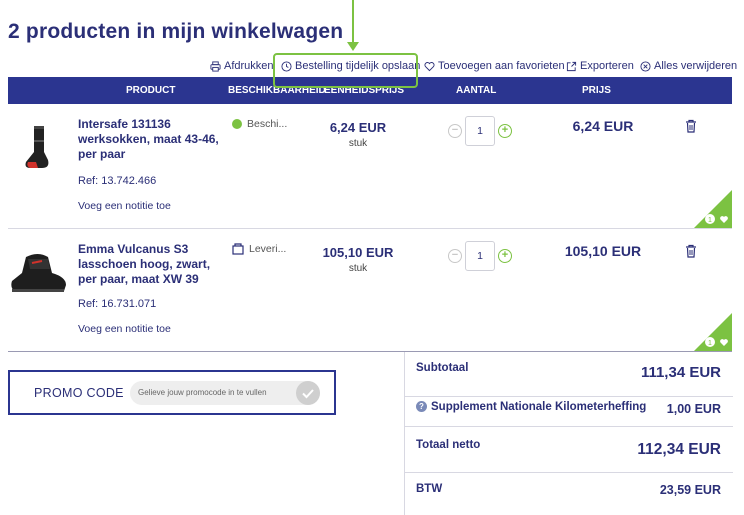 This screenshot has width=744, height=515. What do you see at coordinates (429, 489) in the screenshot?
I see `vat-label: BTW` at bounding box center [429, 489].